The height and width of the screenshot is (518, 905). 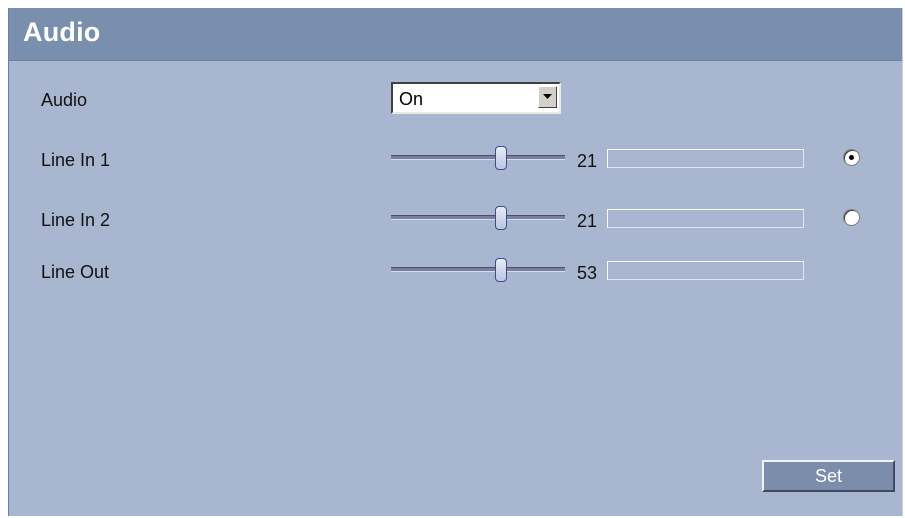 I want to click on line-out-value: 53, so click(x=587, y=273).